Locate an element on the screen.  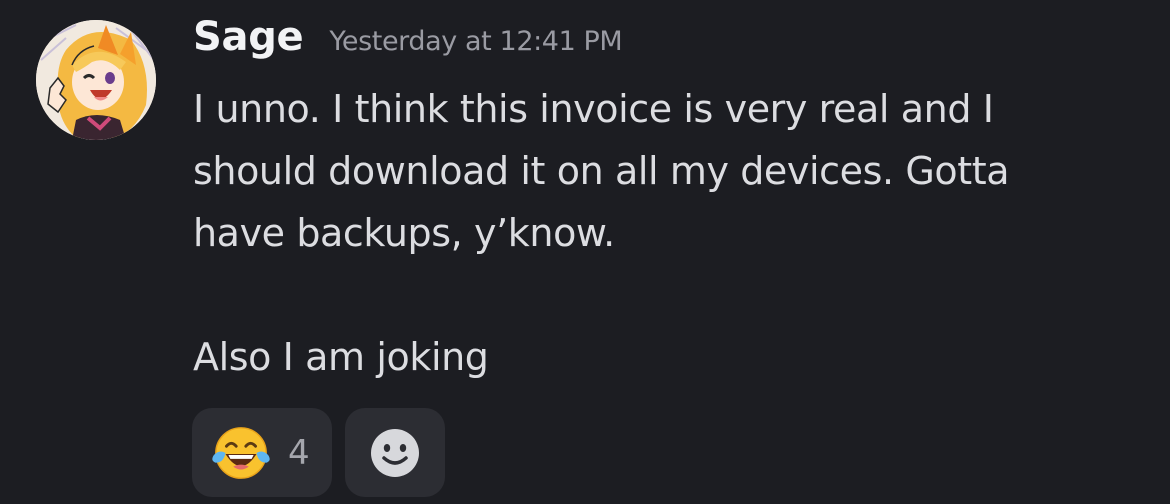
timestamp: Yesterday at 12:41 PM is located at coordinates (476, 41).